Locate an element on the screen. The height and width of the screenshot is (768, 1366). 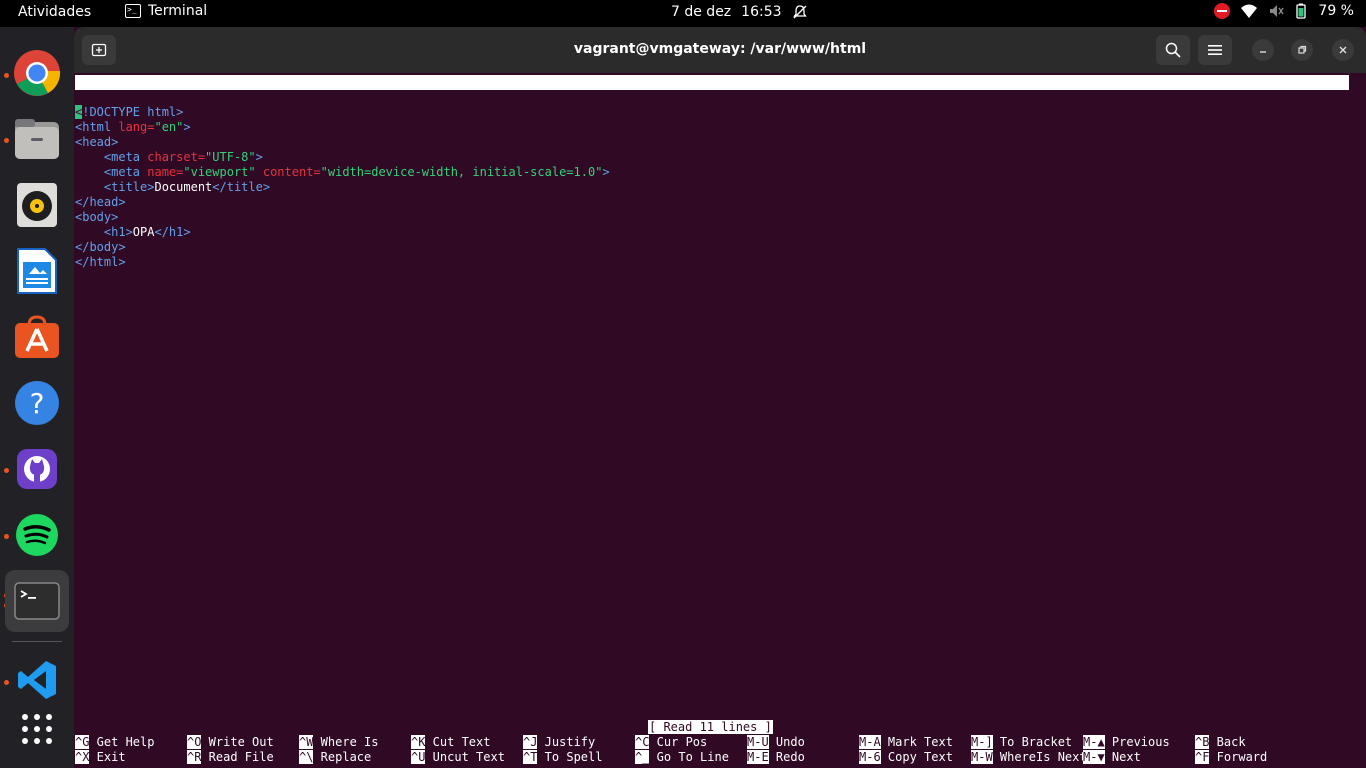
shortcut-label: Get Help is located at coordinates (122, 742).